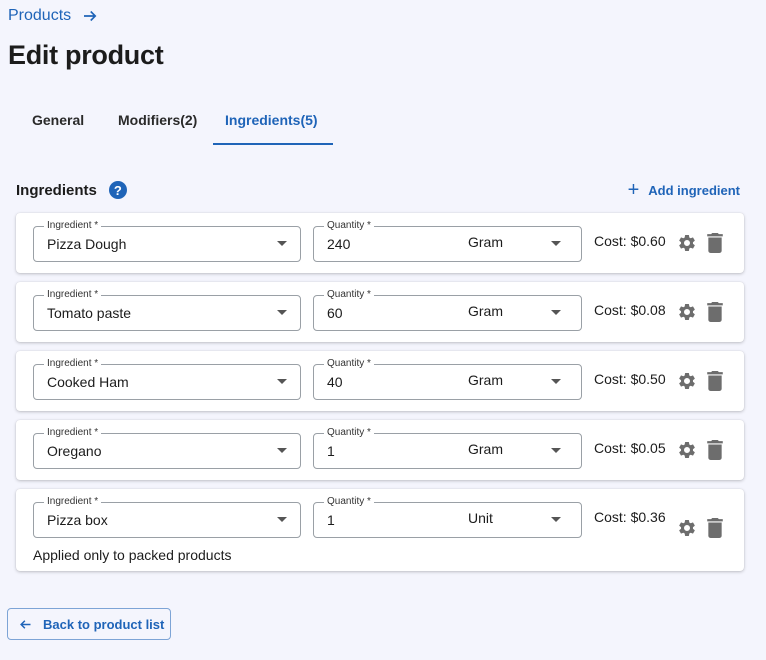 This screenshot has height=660, width=766. What do you see at coordinates (90, 16) in the screenshot?
I see `arrow-right-icon` at bounding box center [90, 16].